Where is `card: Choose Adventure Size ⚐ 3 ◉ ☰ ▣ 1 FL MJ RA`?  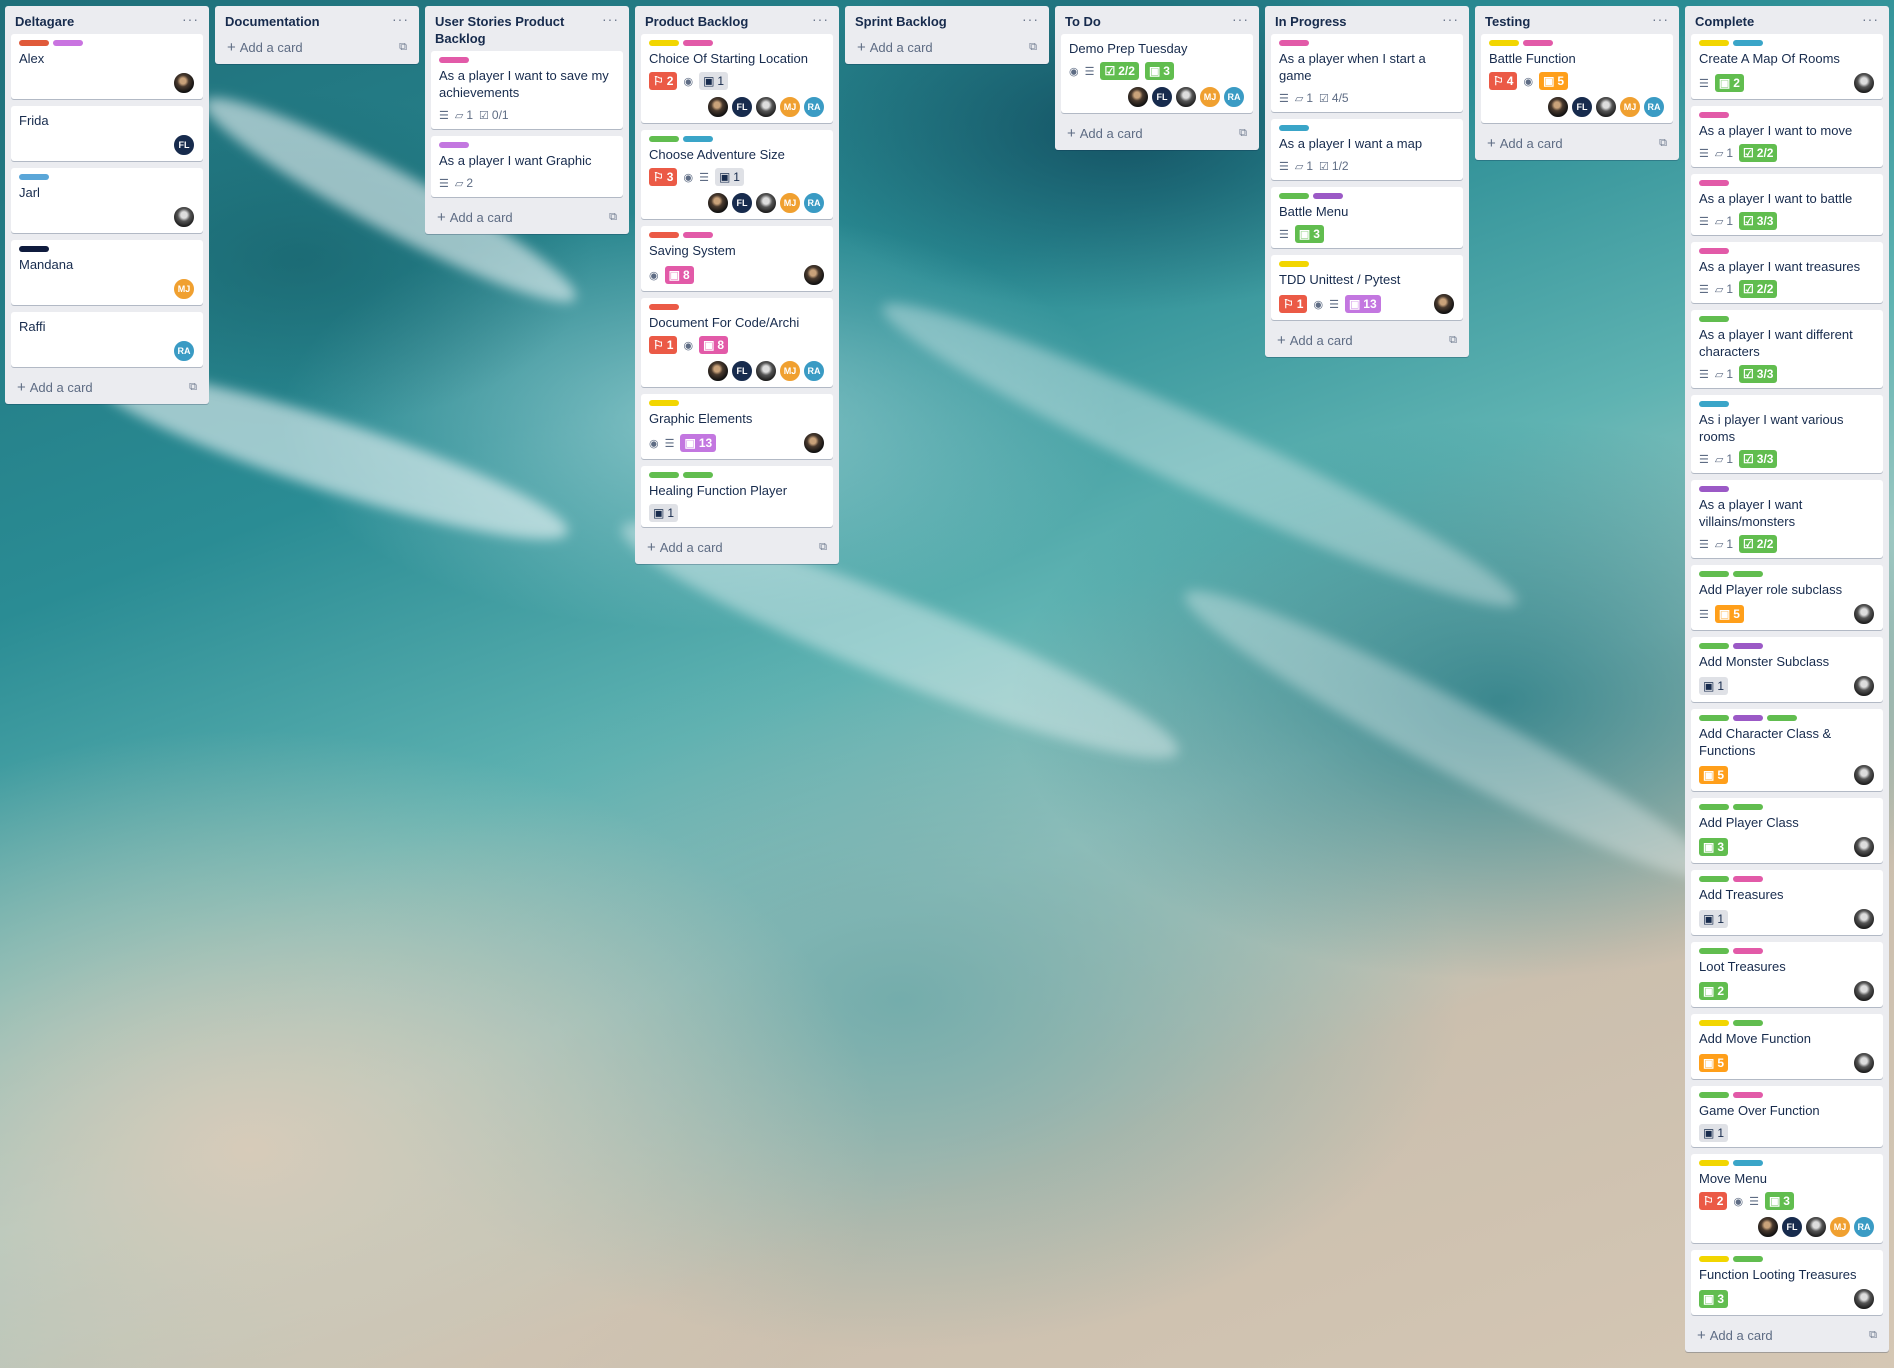
card: Choose Adventure Size ⚐ 3 ◉ ☰ ▣ 1 FL MJ RA is located at coordinates (737, 174).